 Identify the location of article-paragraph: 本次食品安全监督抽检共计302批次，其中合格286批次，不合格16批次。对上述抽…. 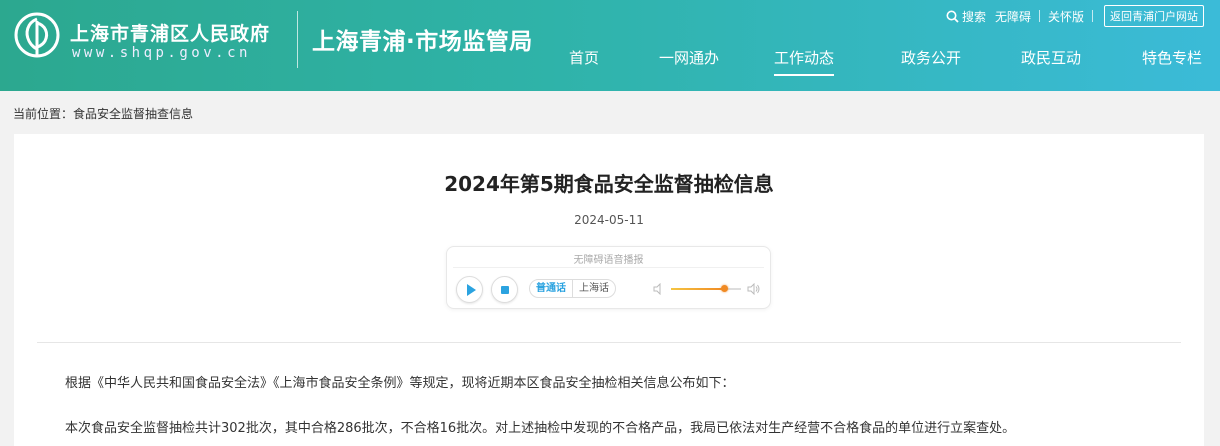
(540, 428).